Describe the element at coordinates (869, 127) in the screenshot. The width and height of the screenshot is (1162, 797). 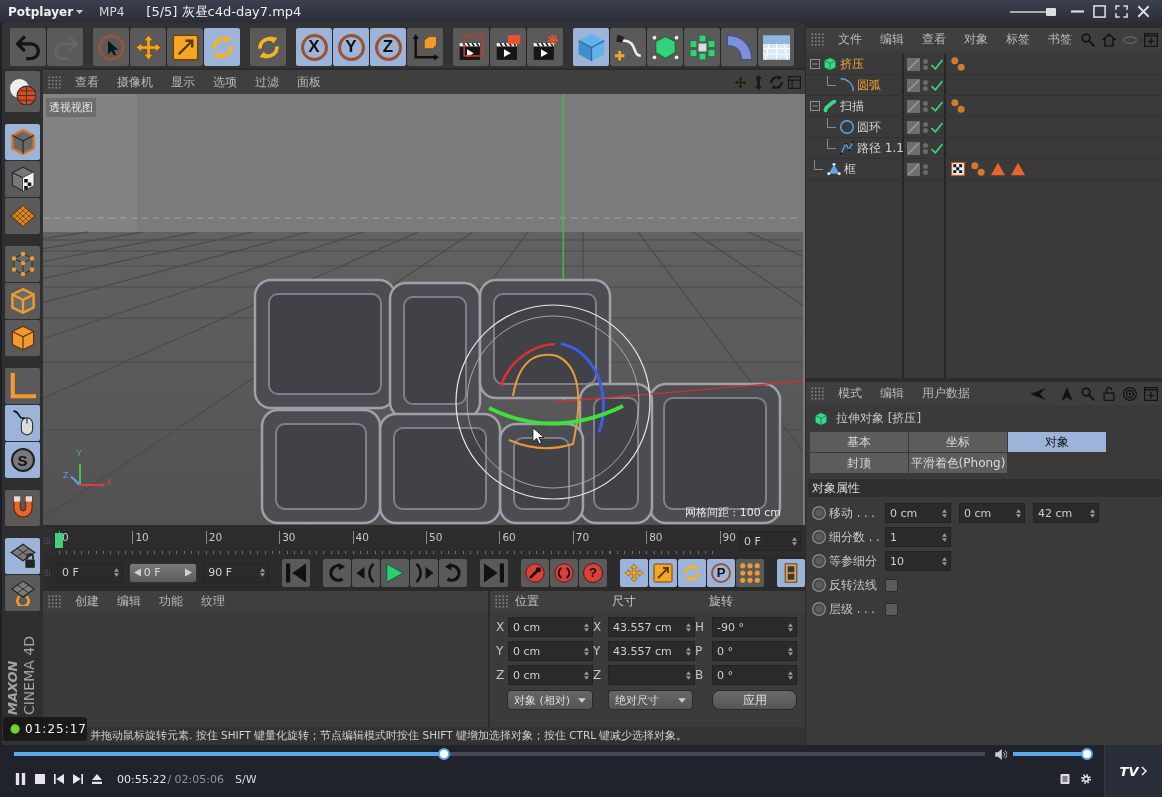
I see `object-name: 圆环` at that location.